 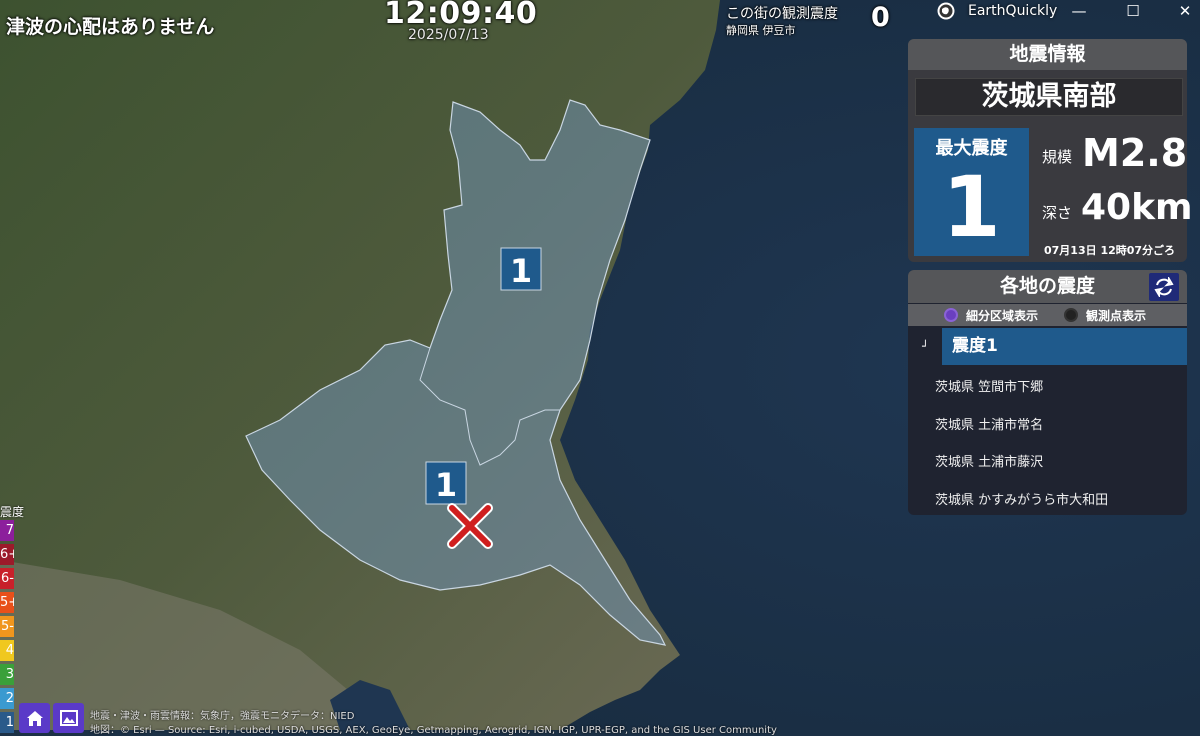 What do you see at coordinates (1137, 207) in the screenshot?
I see `depth-value: 40km` at bounding box center [1137, 207].